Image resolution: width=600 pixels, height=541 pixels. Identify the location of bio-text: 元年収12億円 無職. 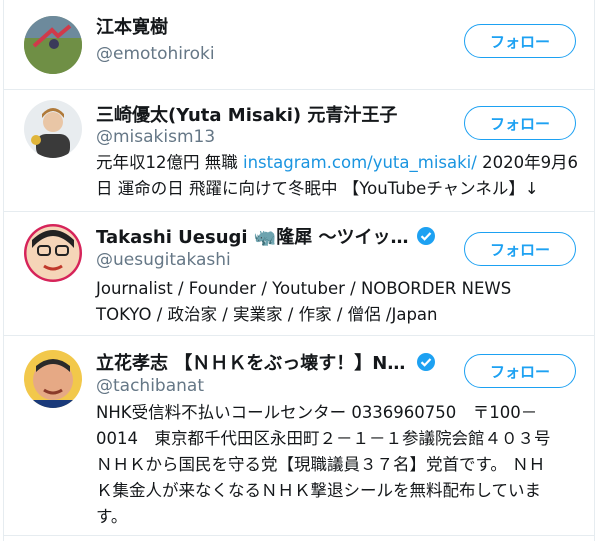
(169, 162).